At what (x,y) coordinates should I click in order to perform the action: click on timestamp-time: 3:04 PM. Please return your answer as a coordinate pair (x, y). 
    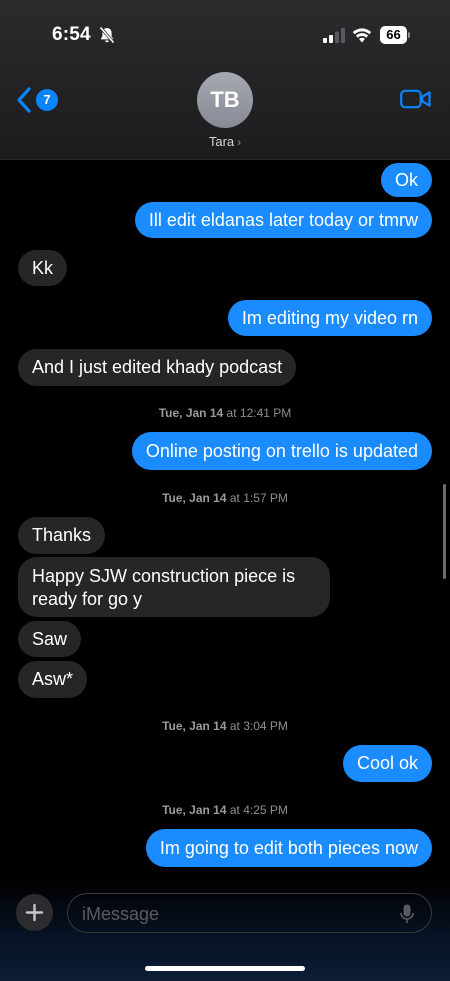
    Looking at the image, I should click on (265, 726).